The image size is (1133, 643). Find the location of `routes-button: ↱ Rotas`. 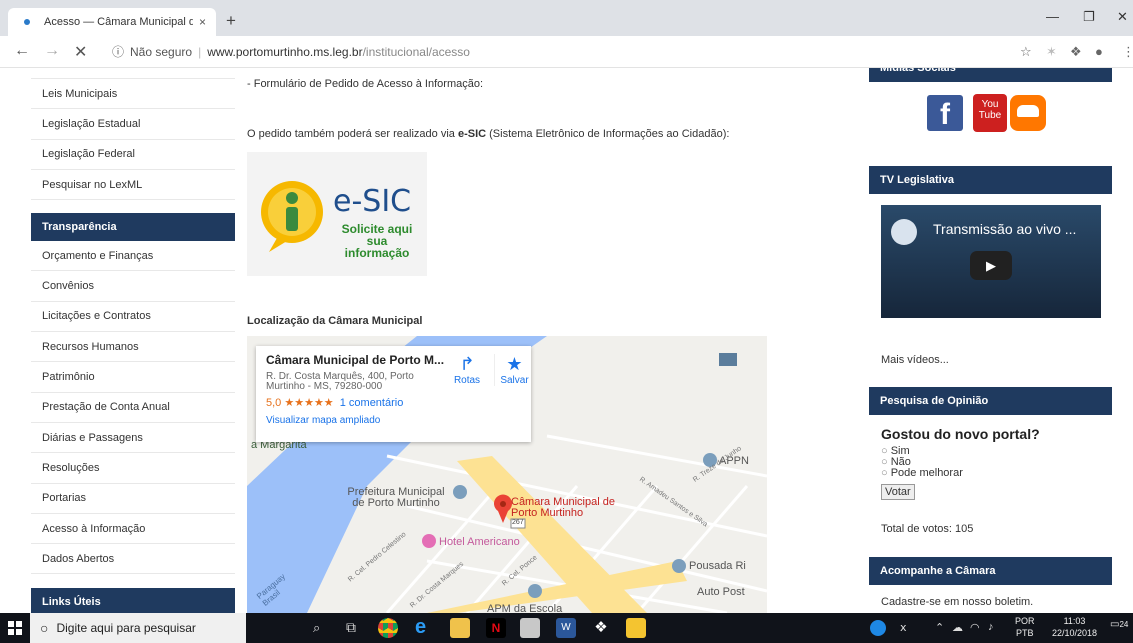

routes-button: ↱ Rotas is located at coordinates (467, 370).